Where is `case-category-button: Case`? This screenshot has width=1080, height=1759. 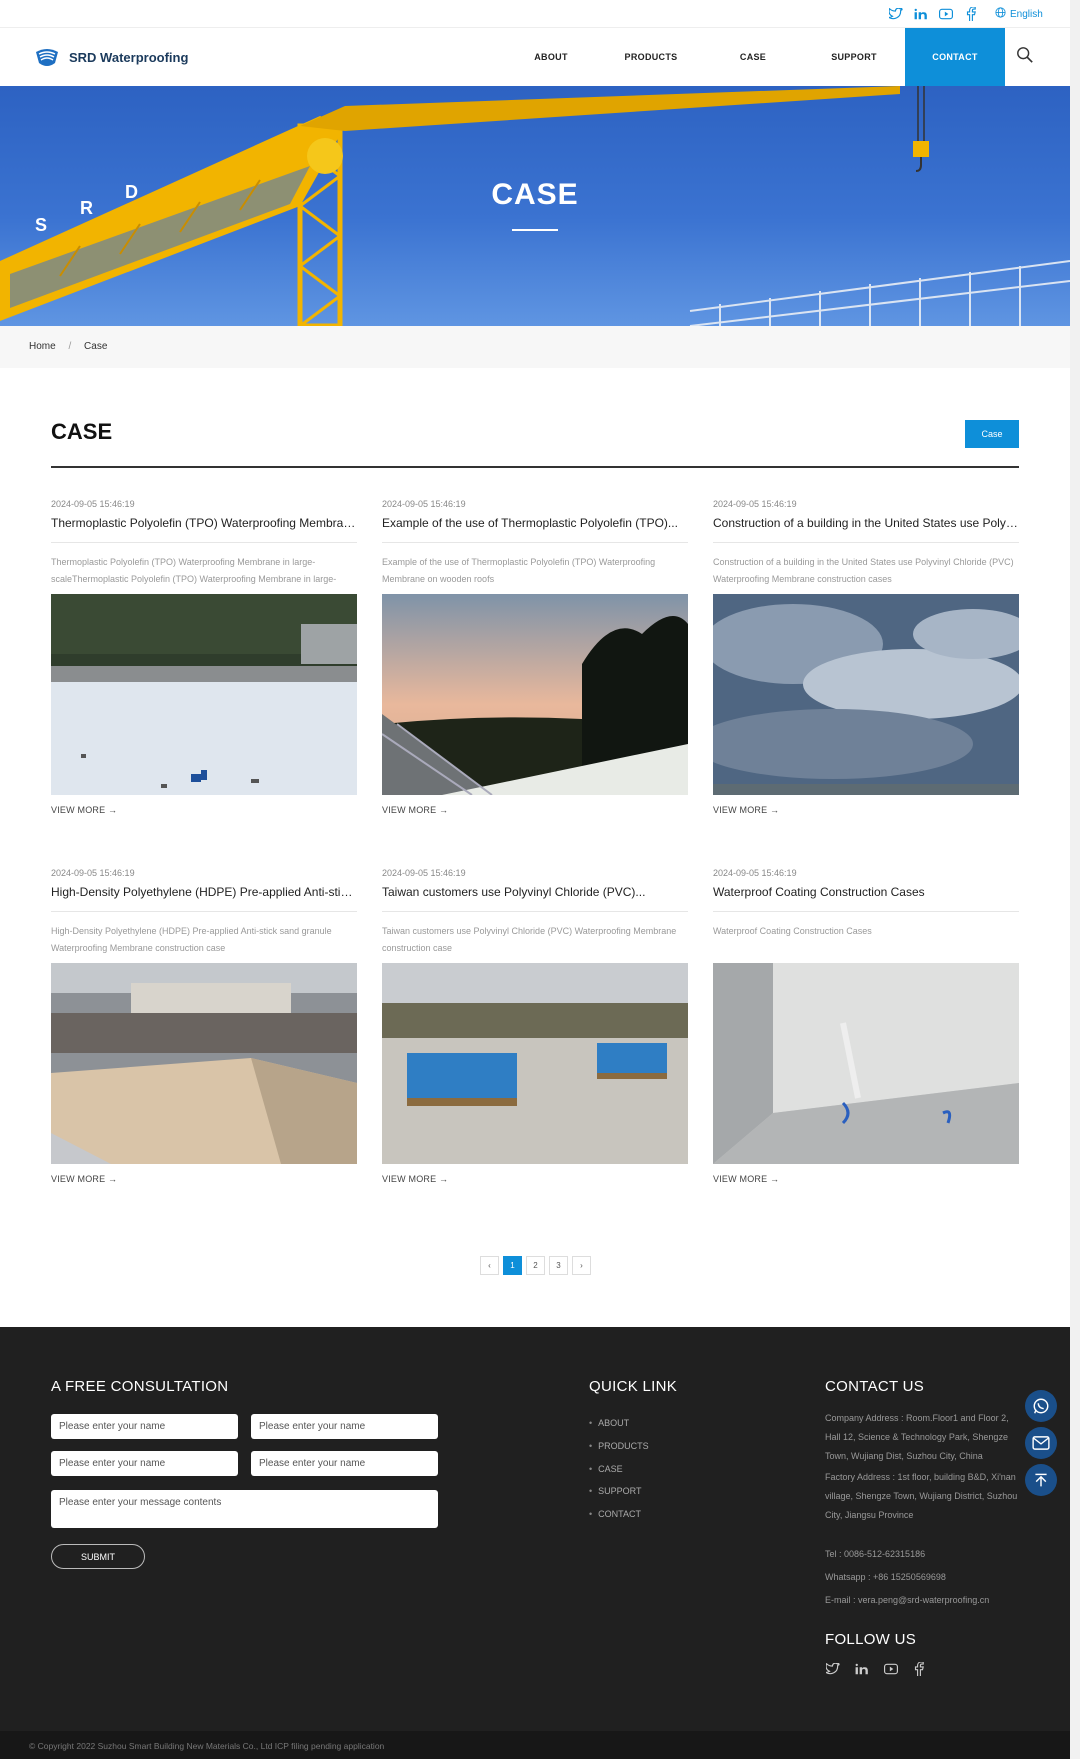 case-category-button: Case is located at coordinates (992, 434).